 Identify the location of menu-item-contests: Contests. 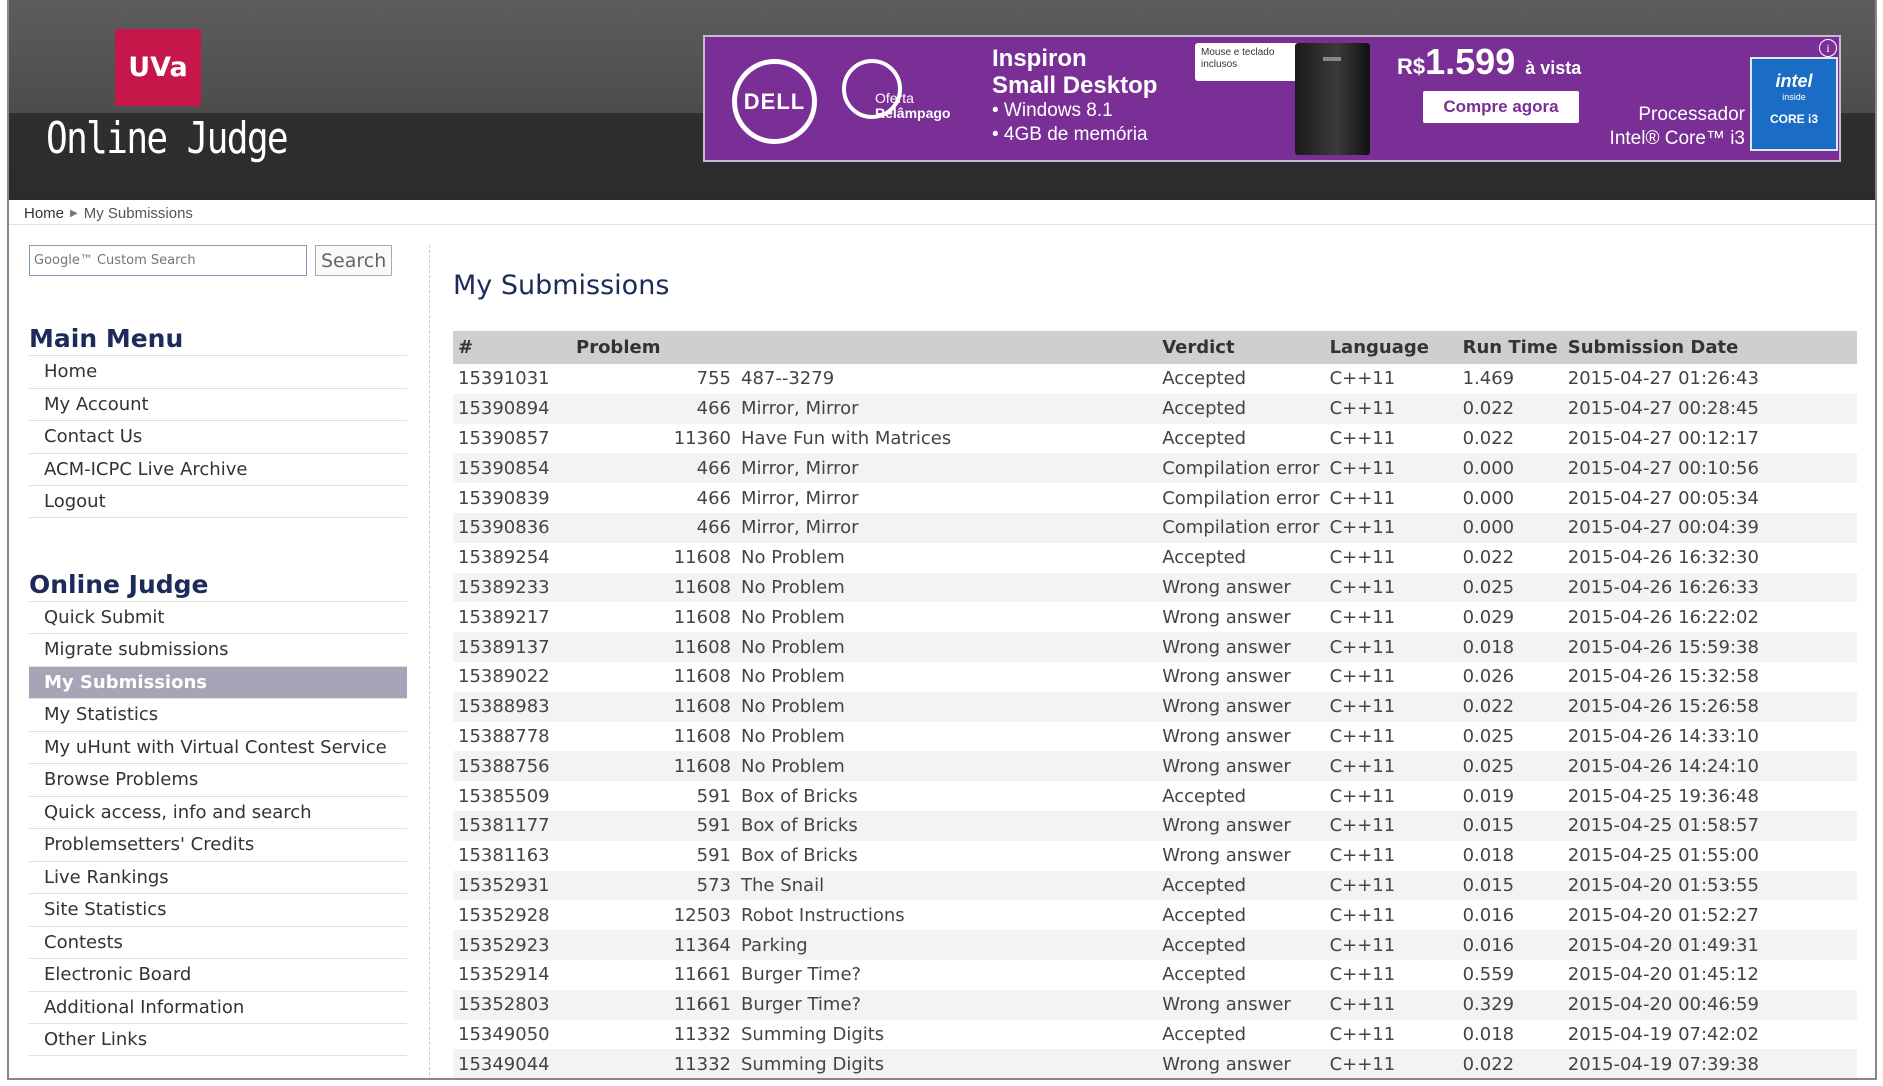
(218, 942).